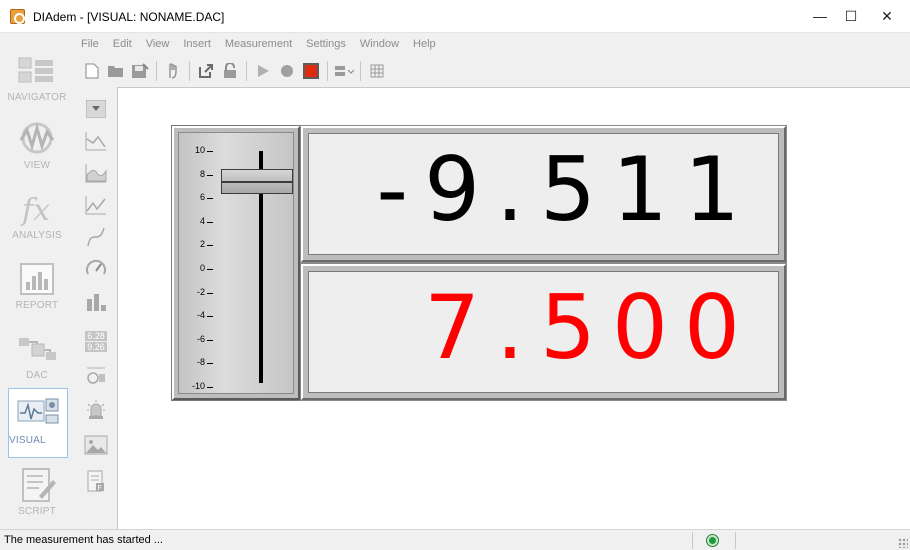 Image resolution: width=910 pixels, height=550 pixels. What do you see at coordinates (377, 71) in the screenshot?
I see `grid-icon` at bounding box center [377, 71].